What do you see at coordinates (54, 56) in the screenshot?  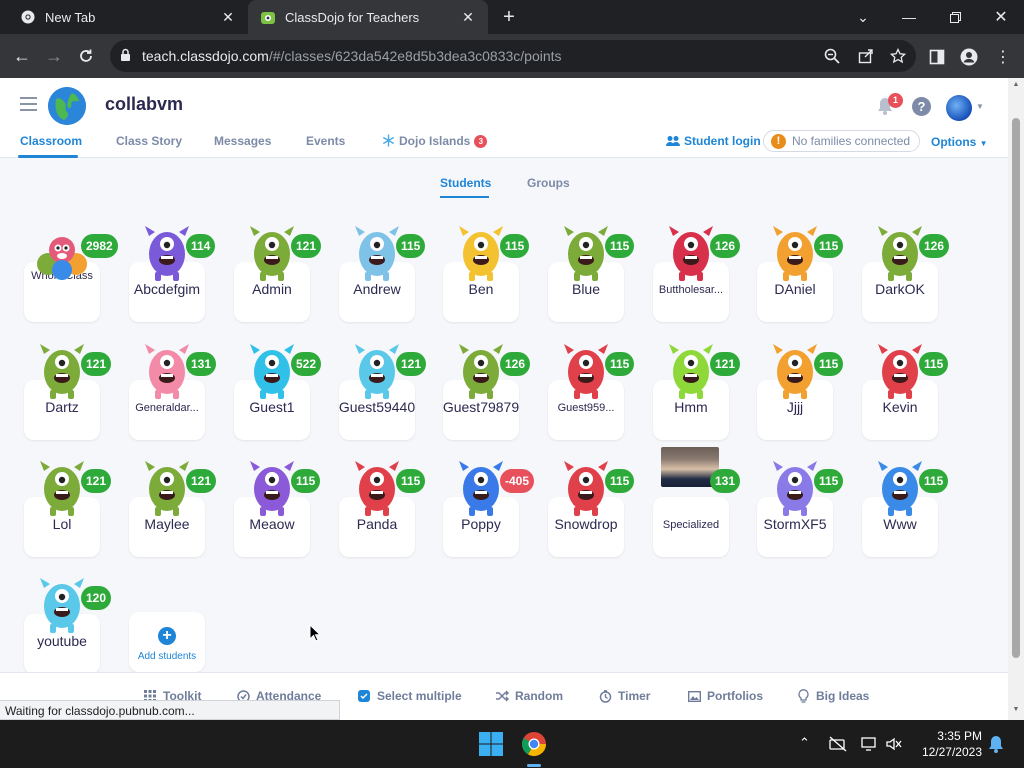 I see `forward-button: →` at bounding box center [54, 56].